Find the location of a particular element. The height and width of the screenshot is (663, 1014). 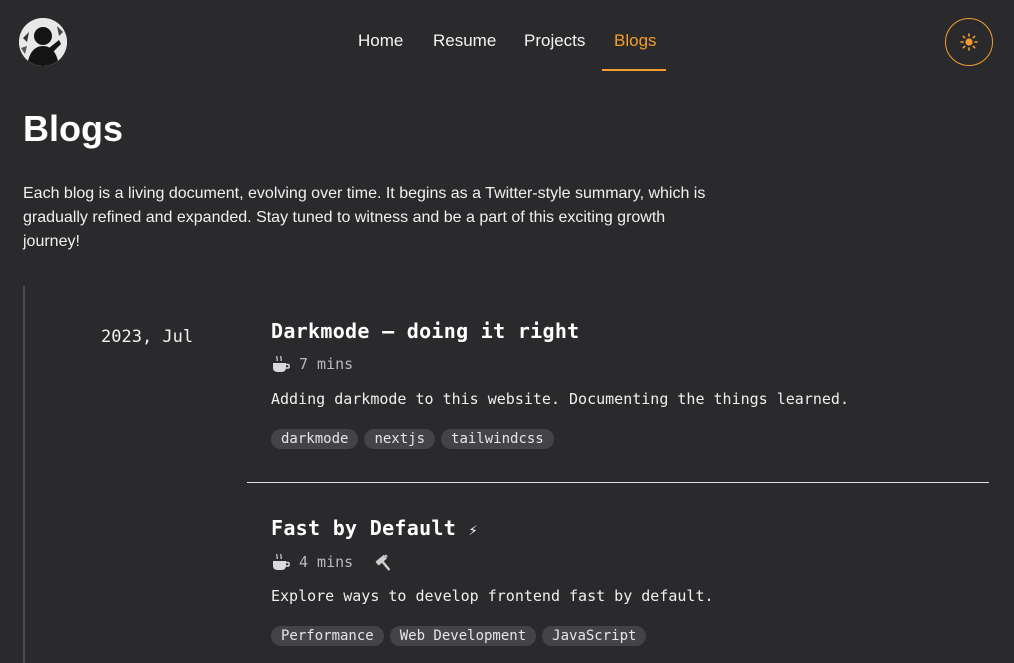

active-nav-indicator is located at coordinates (634, 70).